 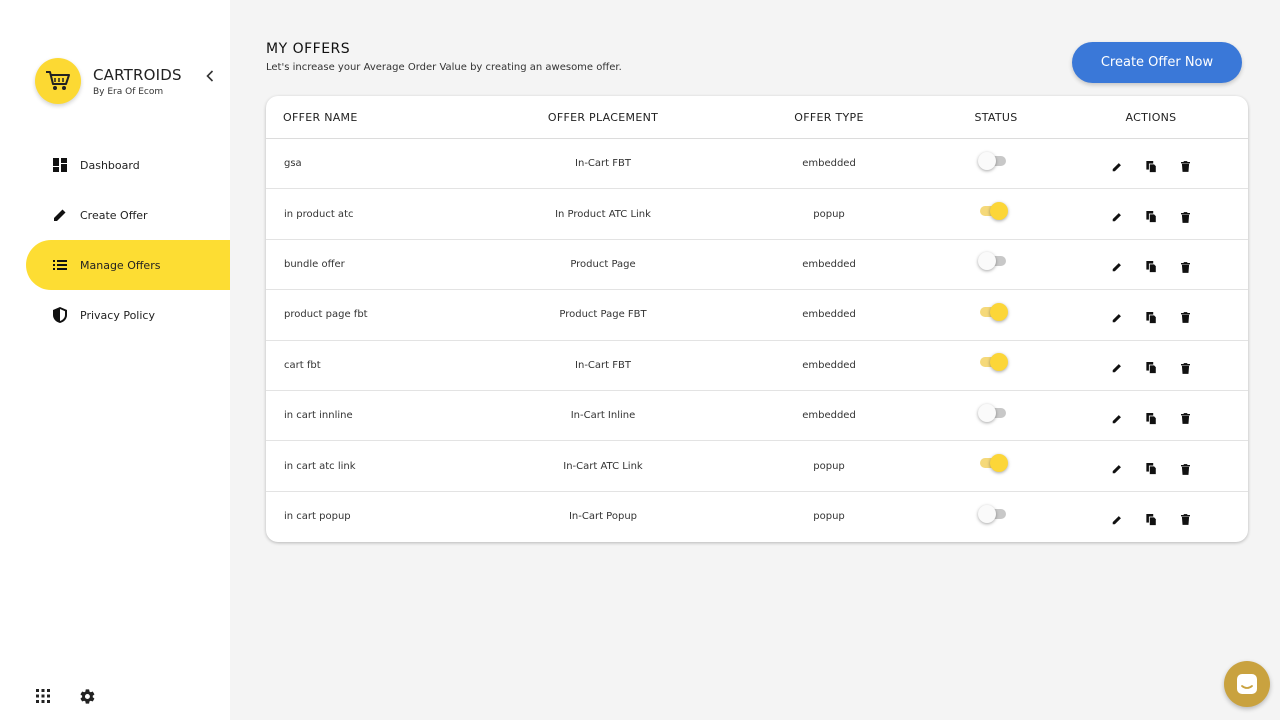 What do you see at coordinates (308, 49) in the screenshot?
I see `page-title: MY OFFERS` at bounding box center [308, 49].